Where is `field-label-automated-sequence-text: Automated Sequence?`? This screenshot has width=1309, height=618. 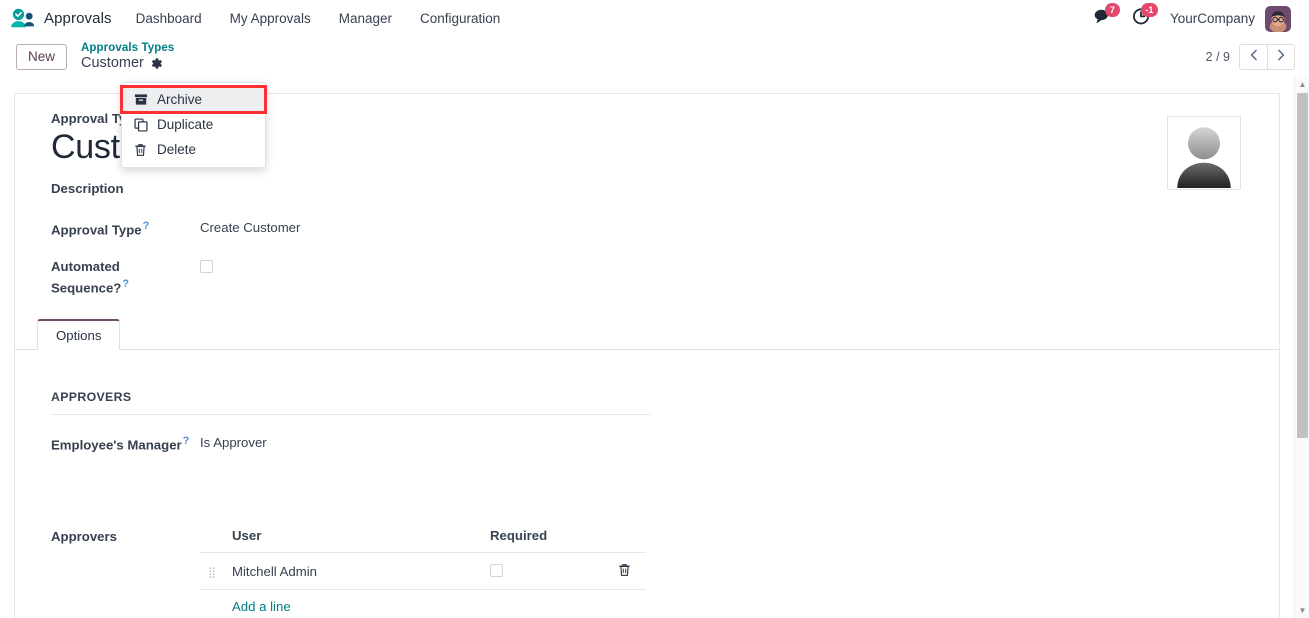
field-label-automated-sequence-text: Automated Sequence? is located at coordinates (86, 277).